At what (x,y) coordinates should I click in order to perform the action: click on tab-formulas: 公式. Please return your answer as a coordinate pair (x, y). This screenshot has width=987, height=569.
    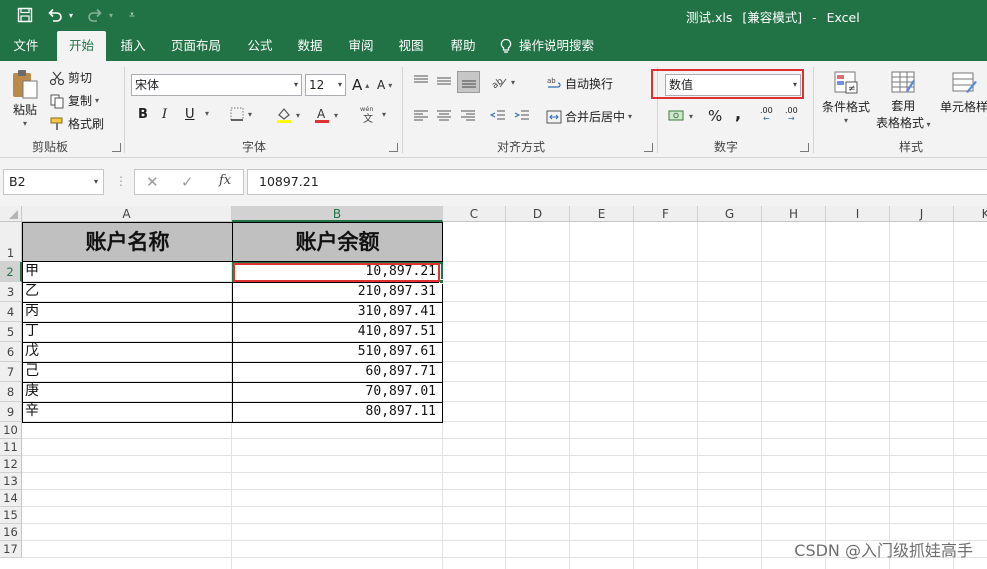
    Looking at the image, I should click on (260, 46).